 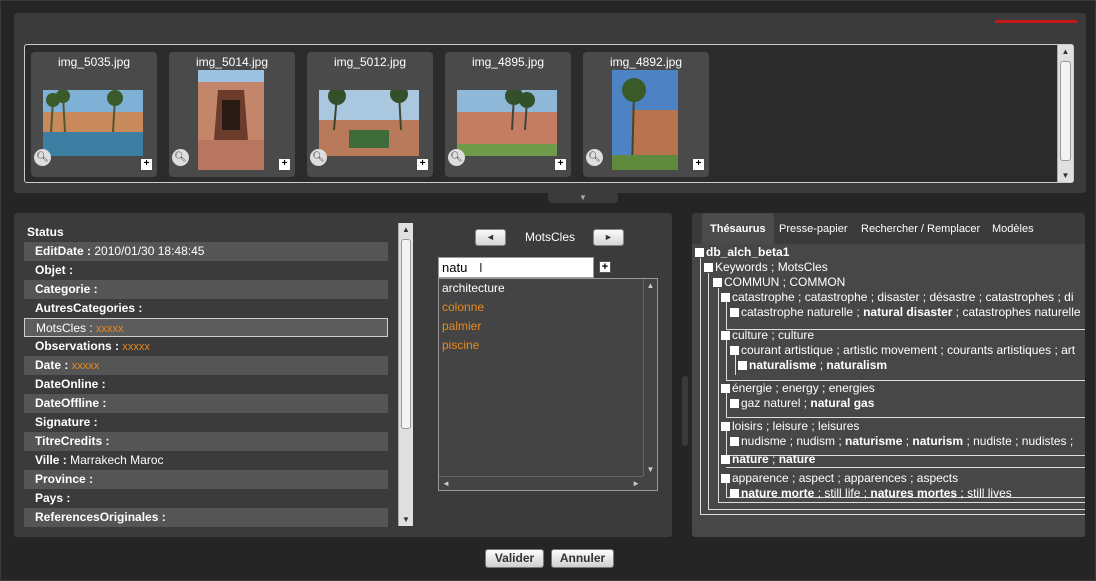 I want to click on field-row: AutresCategories :, so click(x=206, y=308).